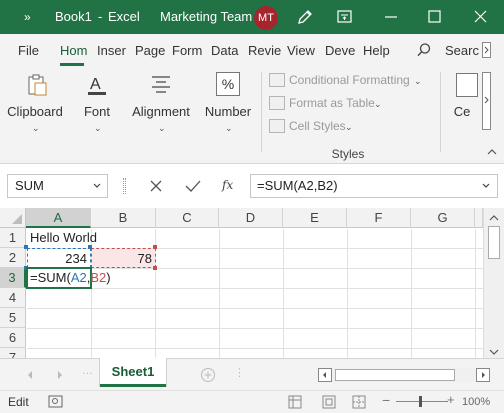  What do you see at coordinates (341, 51) in the screenshot?
I see `tab-developer: Deve` at bounding box center [341, 51].